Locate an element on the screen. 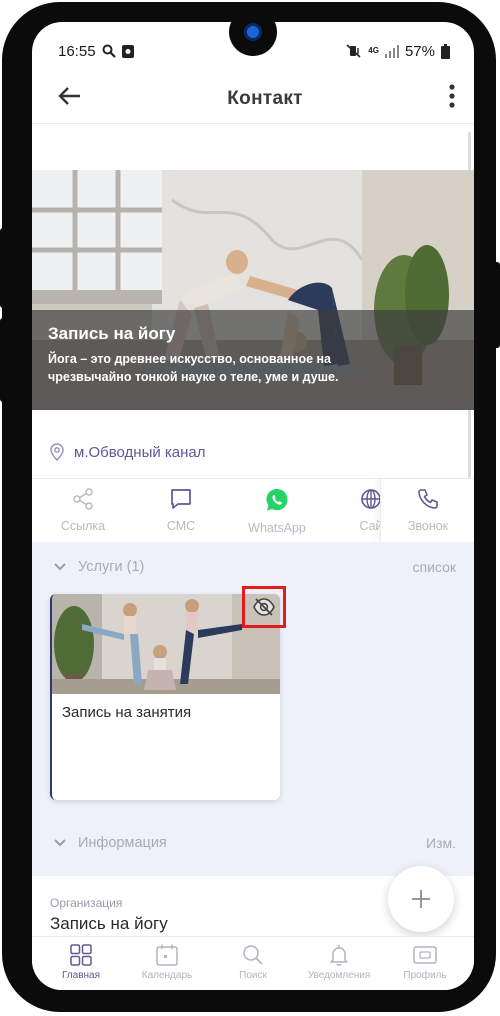  power-button is located at coordinates (496, 305).